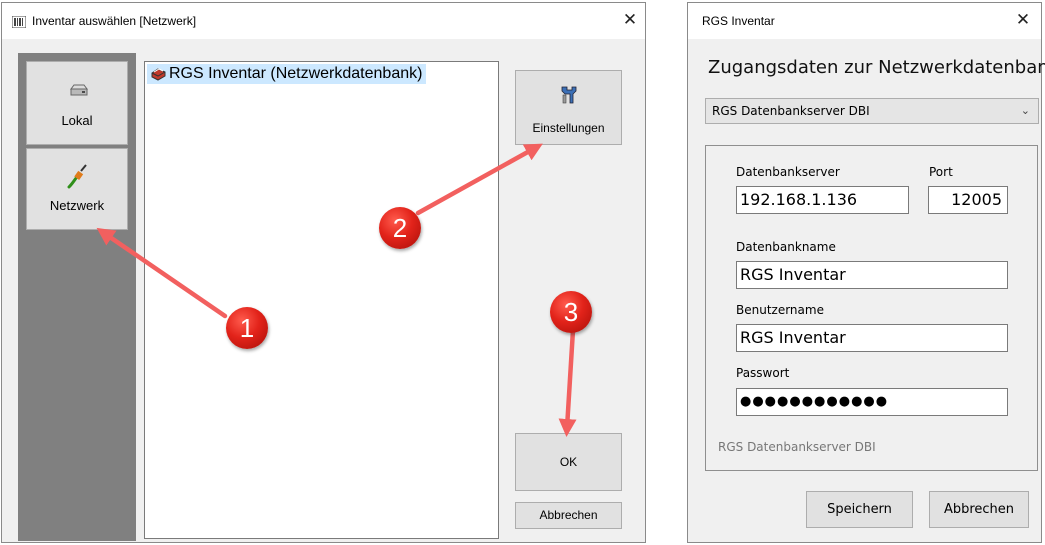  What do you see at coordinates (859, 509) in the screenshot?
I see `save-button: Speichern` at bounding box center [859, 509].